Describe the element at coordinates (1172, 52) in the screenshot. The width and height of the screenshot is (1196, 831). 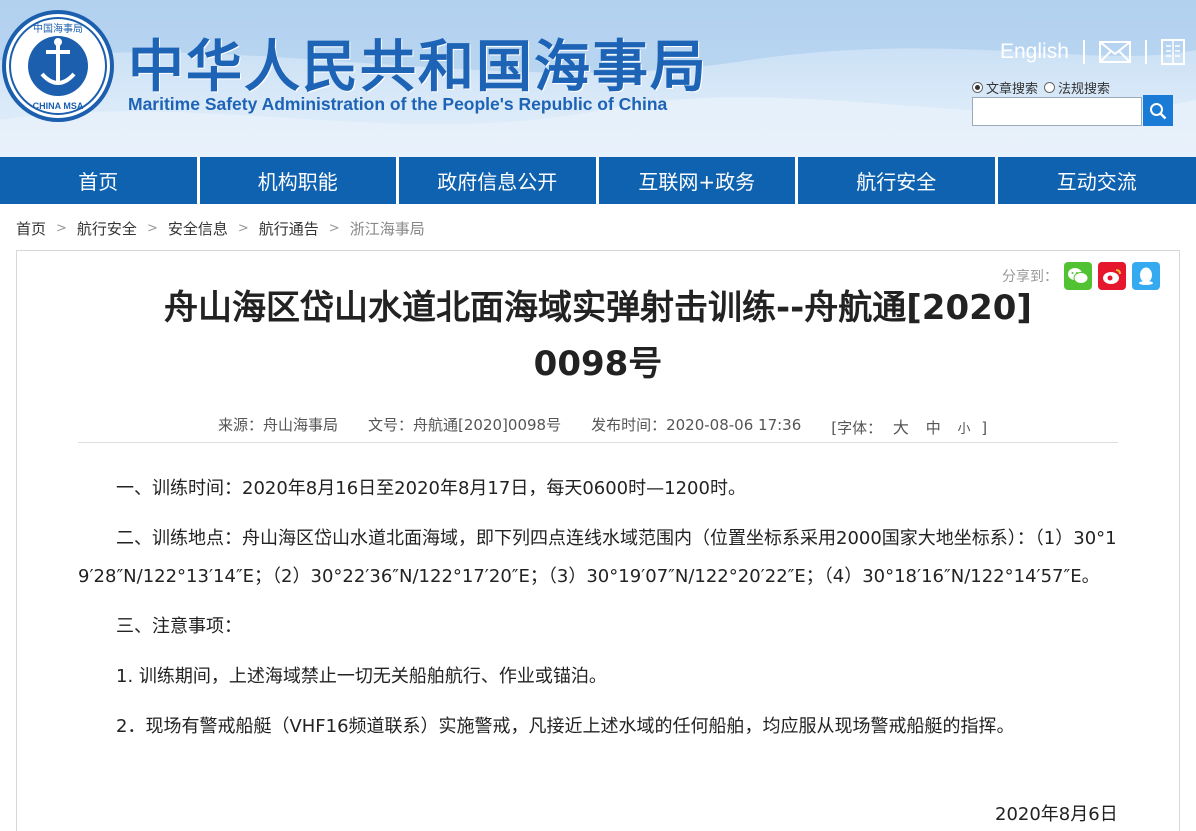
I see `book-icon` at that location.